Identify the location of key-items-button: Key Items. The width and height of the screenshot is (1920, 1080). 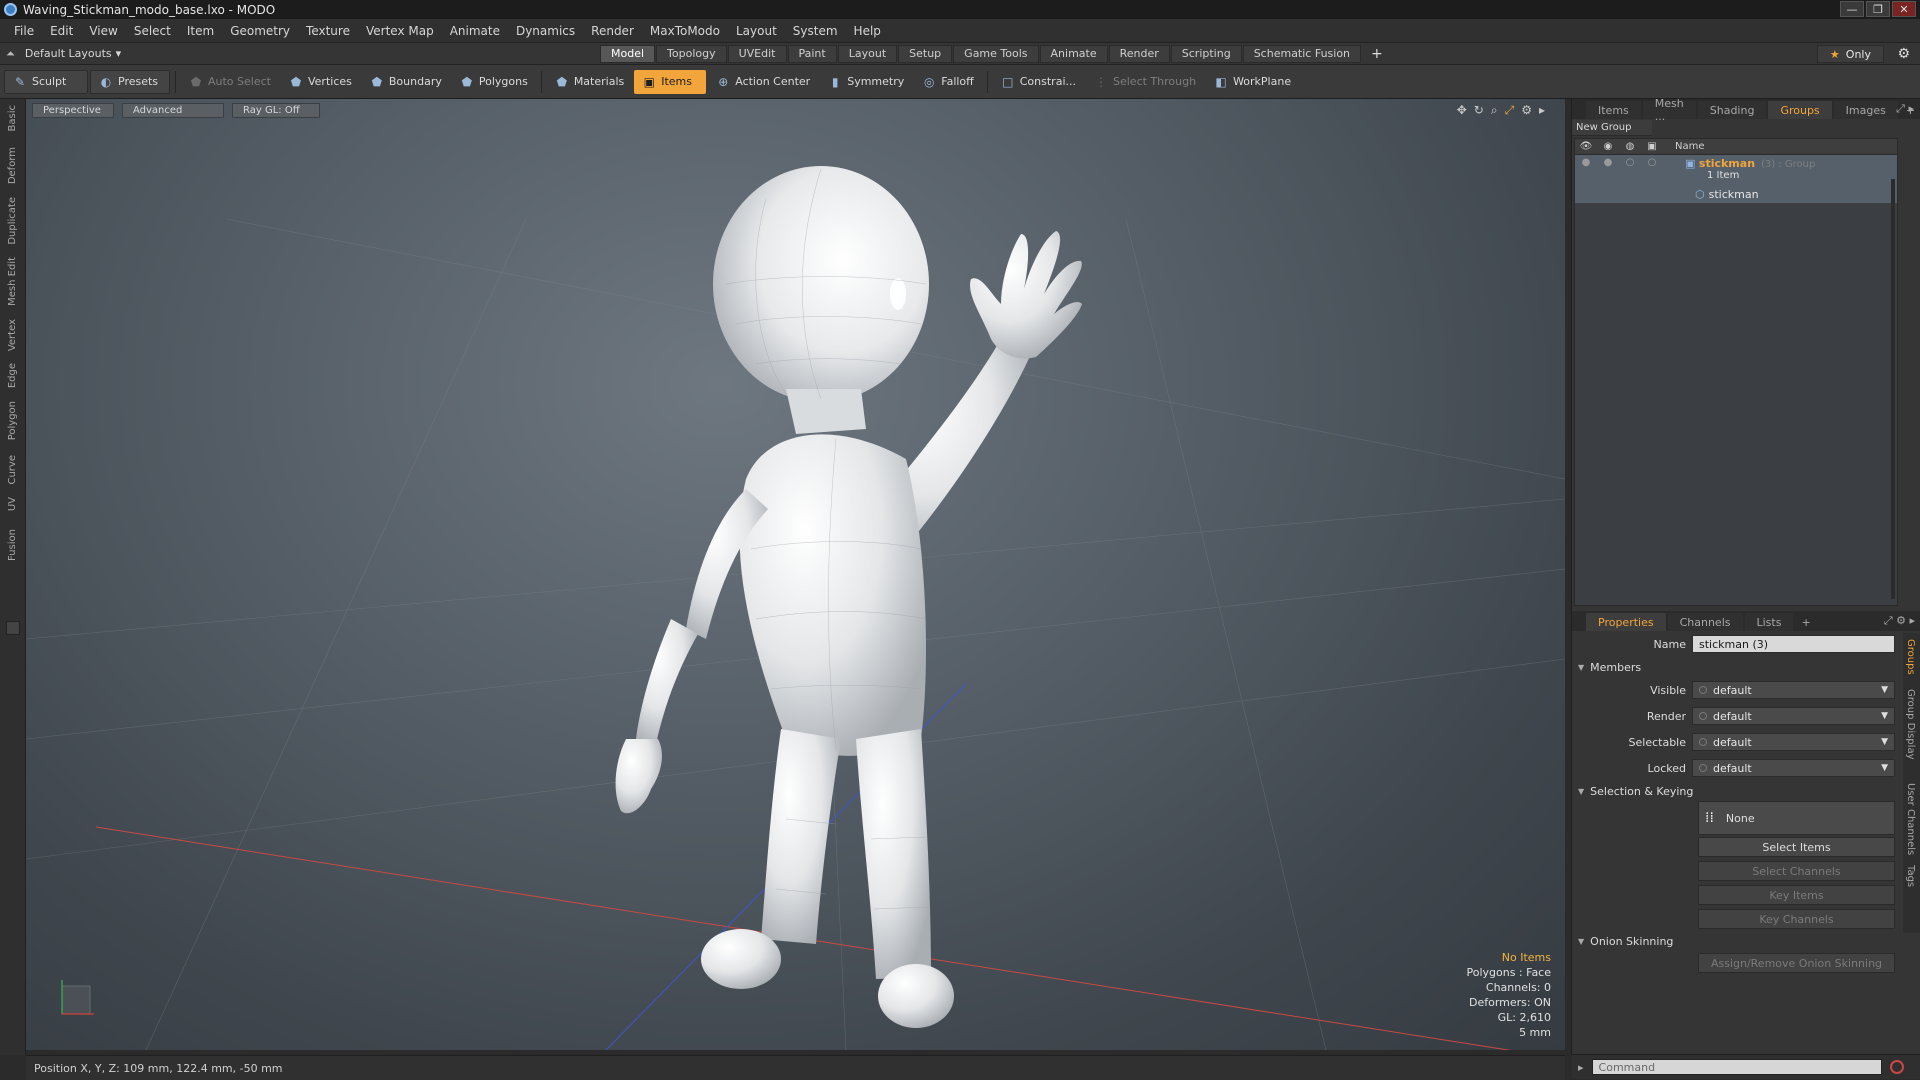
(1796, 895).